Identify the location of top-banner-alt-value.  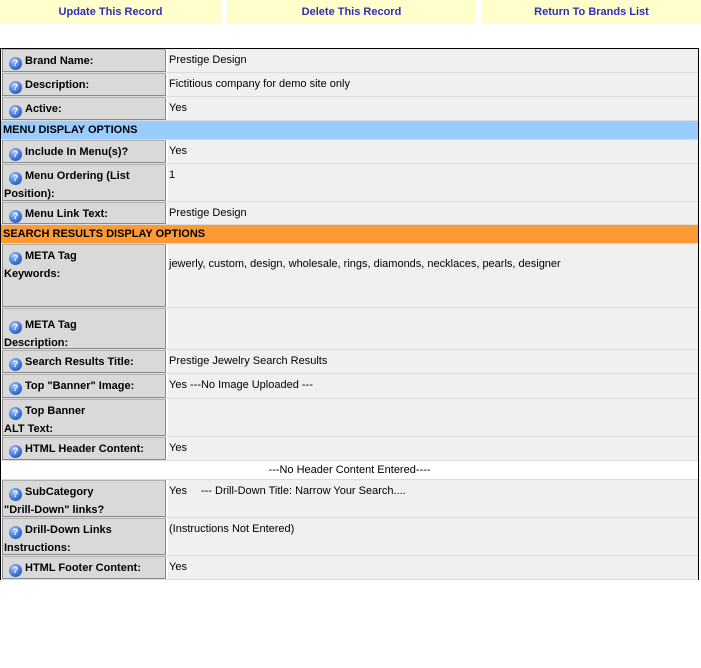
(433, 417).